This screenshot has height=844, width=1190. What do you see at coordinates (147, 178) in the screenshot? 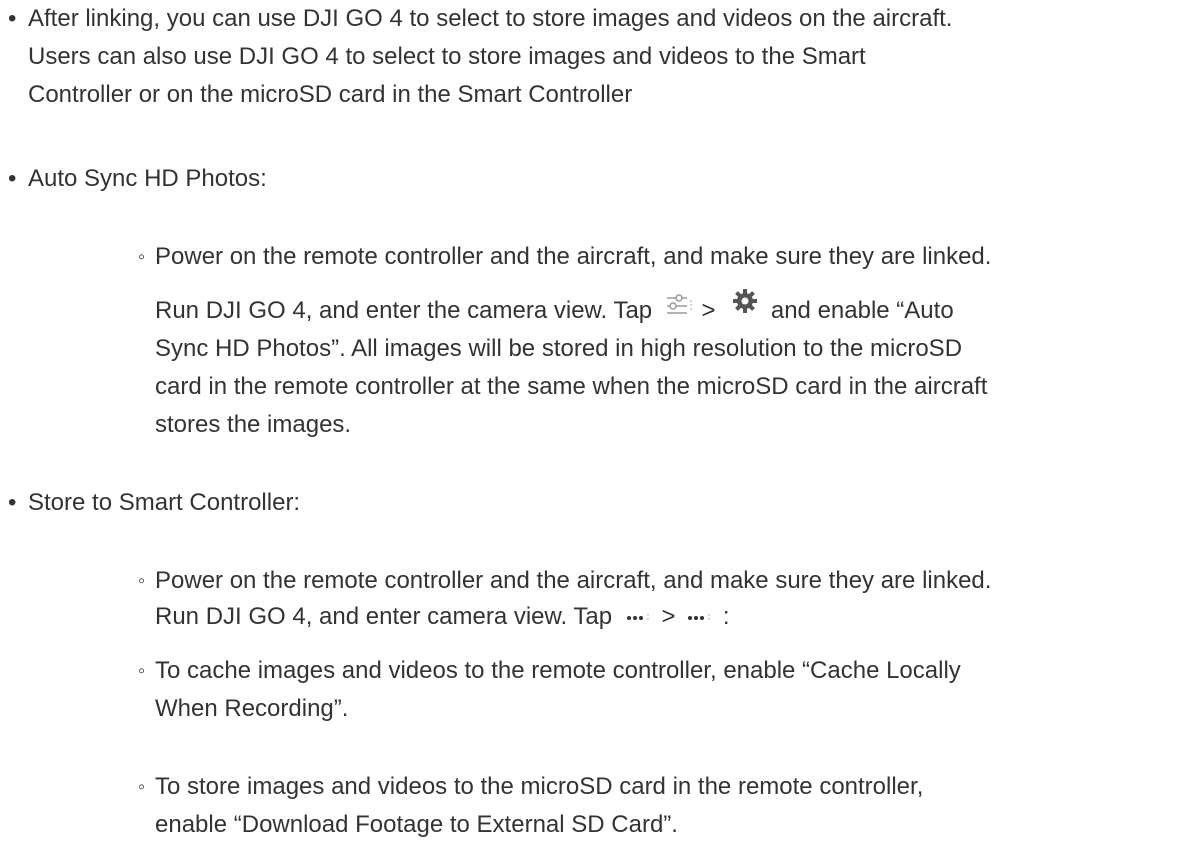
I see `auto-sync-heading: Auto Sync HD Photos:` at bounding box center [147, 178].